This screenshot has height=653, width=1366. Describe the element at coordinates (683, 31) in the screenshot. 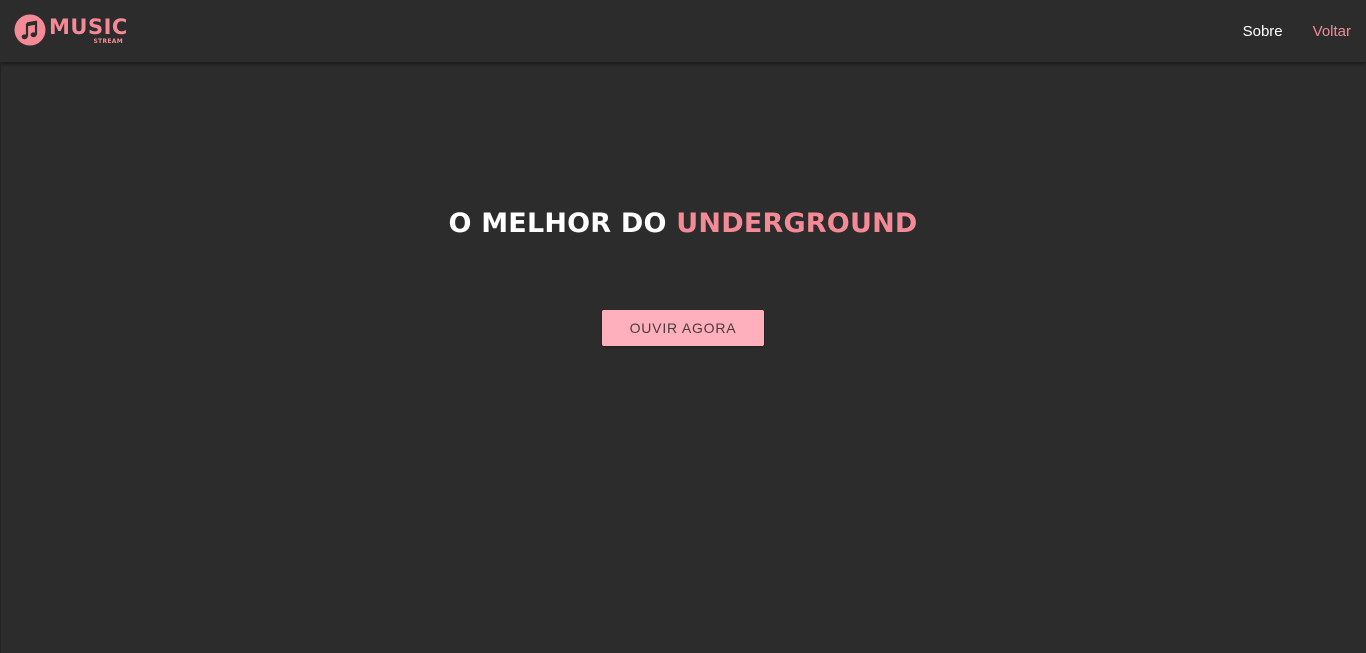

I see `navbar: MUSIC STREAM Sobre Voltar` at that location.